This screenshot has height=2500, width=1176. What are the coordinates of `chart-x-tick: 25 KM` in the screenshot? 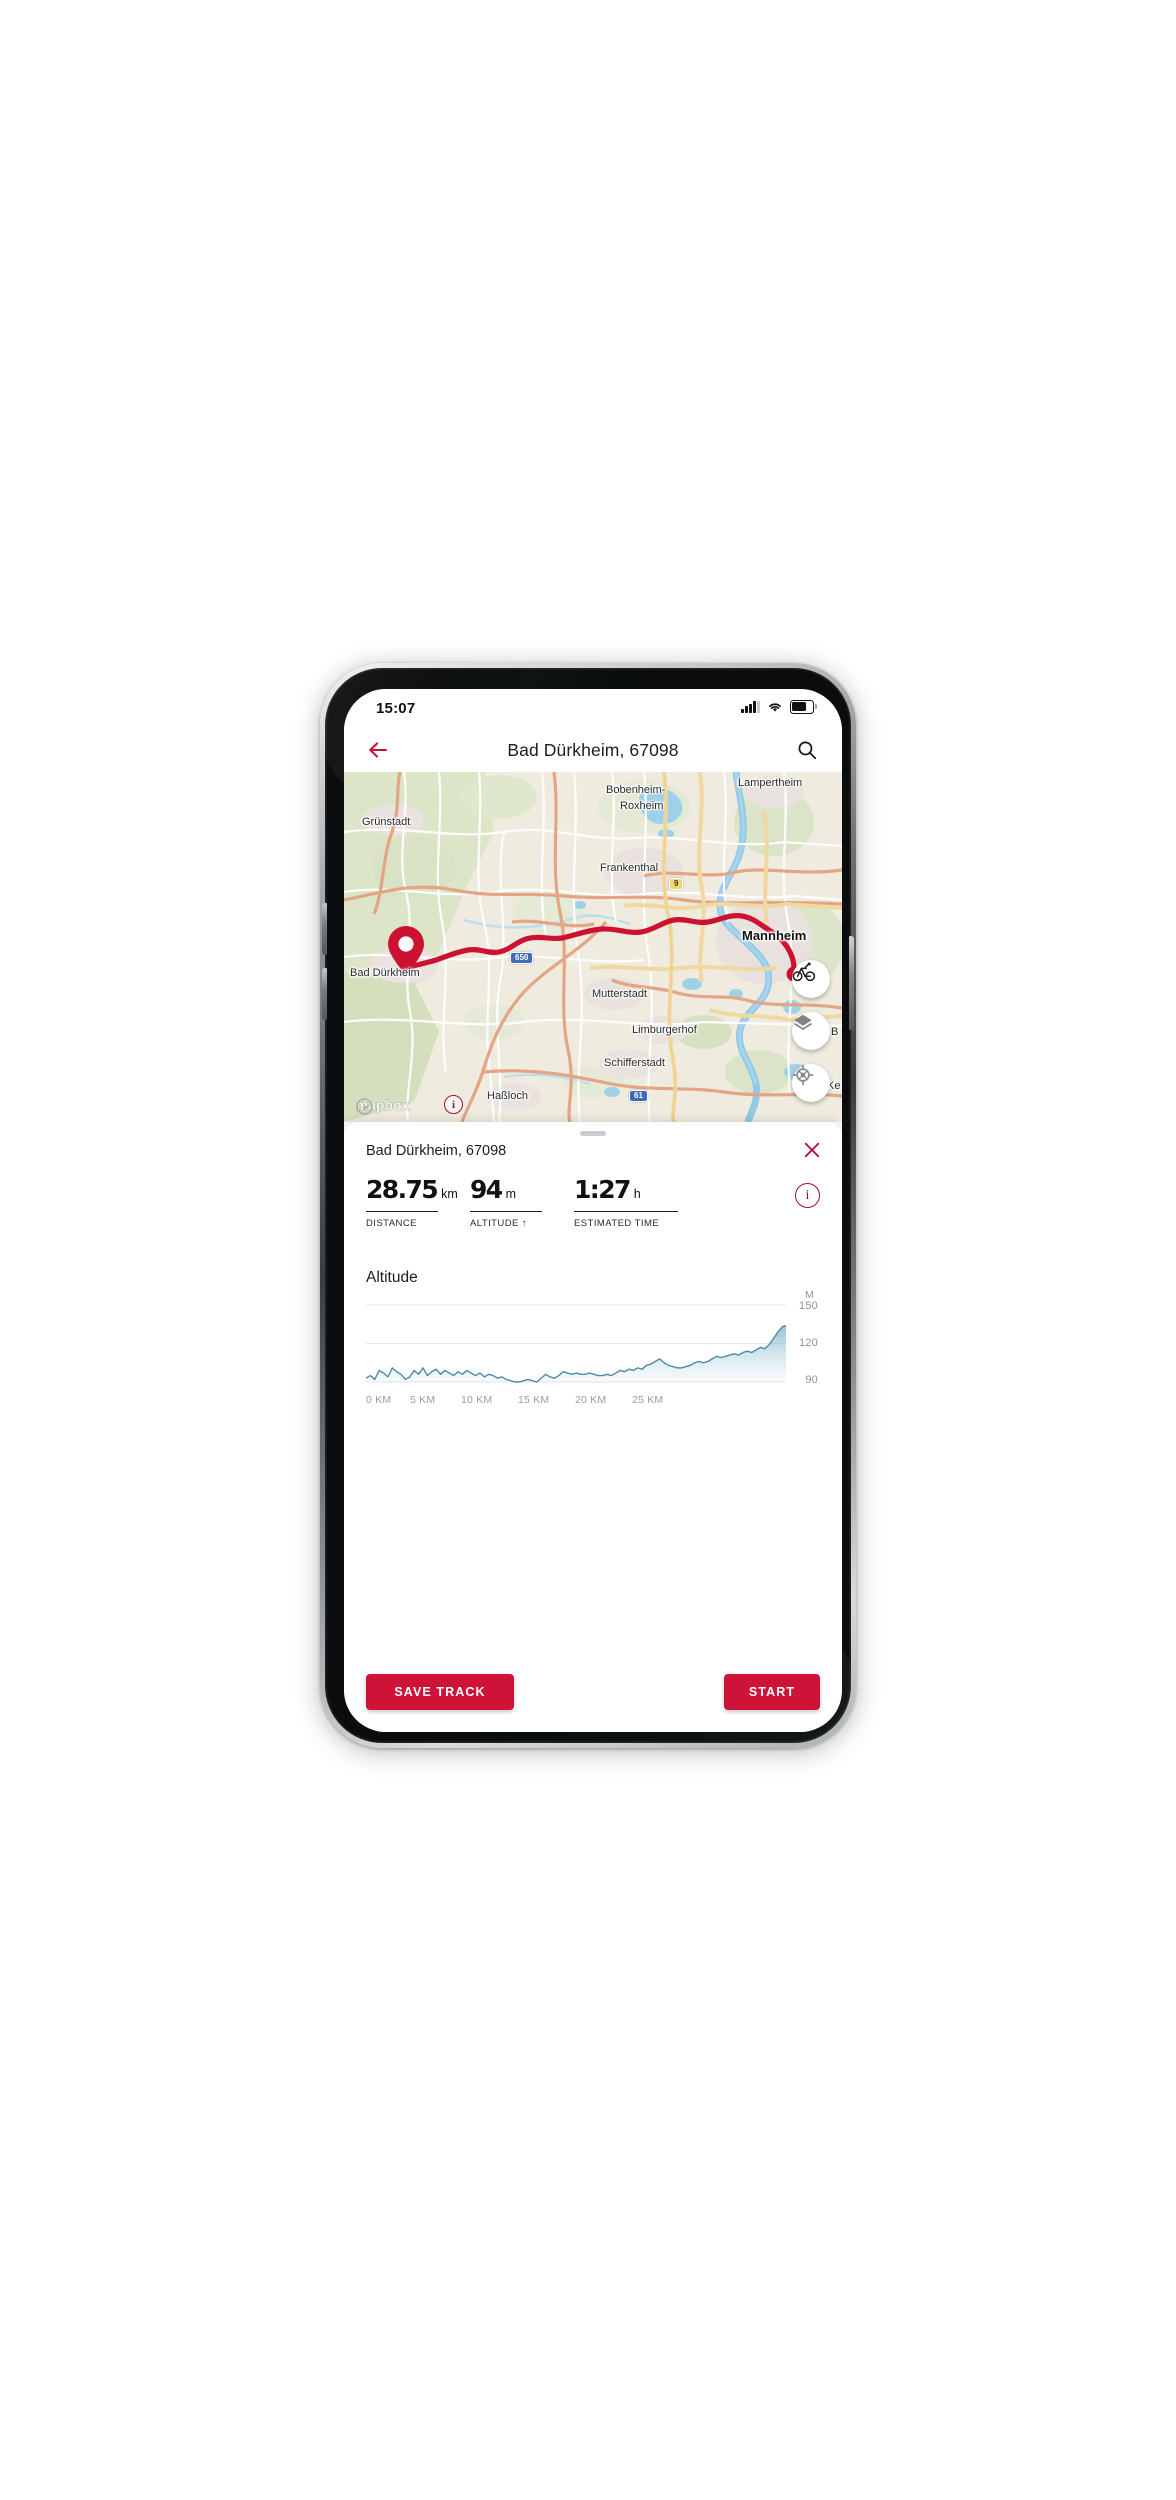 It's located at (648, 1400).